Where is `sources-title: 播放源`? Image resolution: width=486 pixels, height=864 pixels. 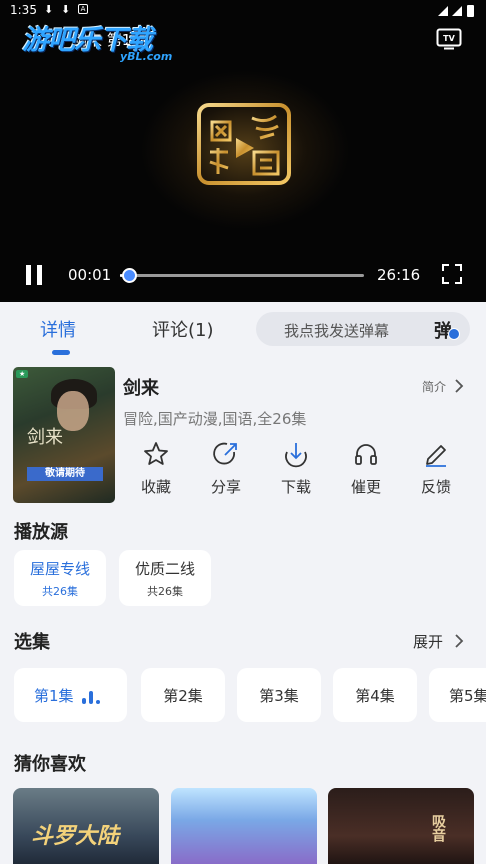 sources-title: 播放源 is located at coordinates (41, 532).